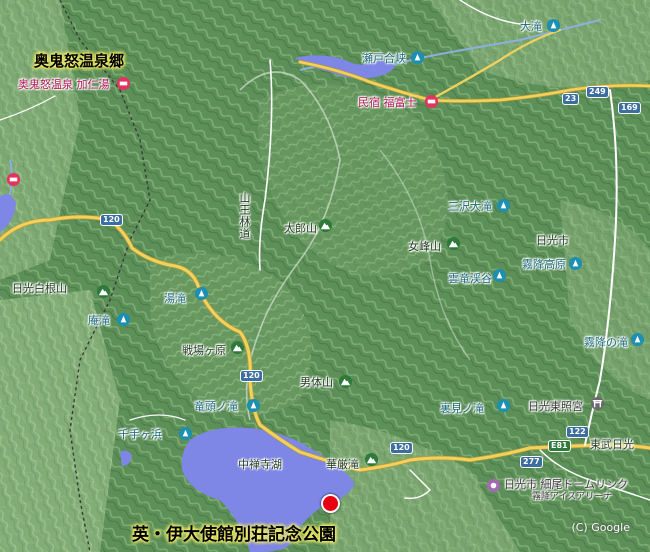  What do you see at coordinates (559, 446) in the screenshot?
I see `expressway-shield: E81` at bounding box center [559, 446].